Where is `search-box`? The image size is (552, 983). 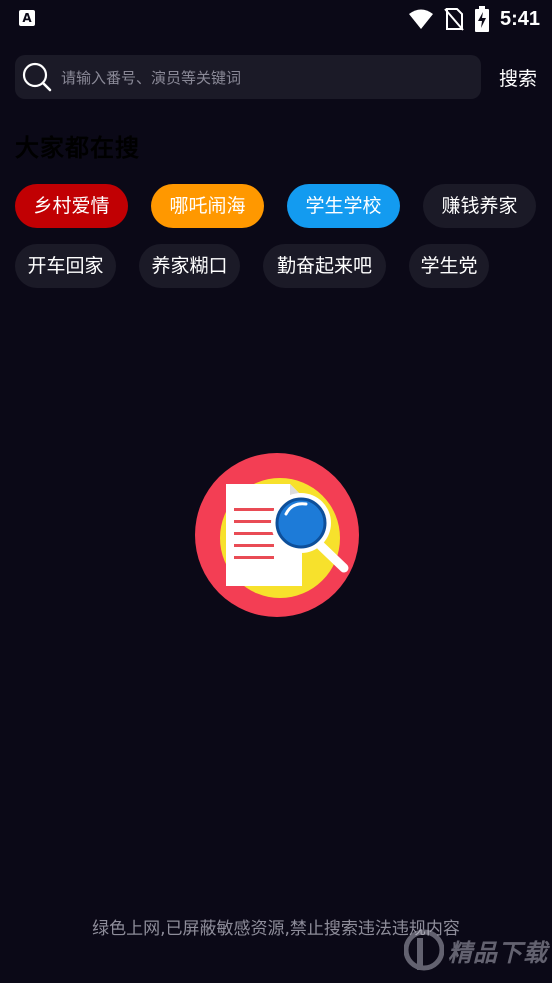
search-box is located at coordinates (248, 78).